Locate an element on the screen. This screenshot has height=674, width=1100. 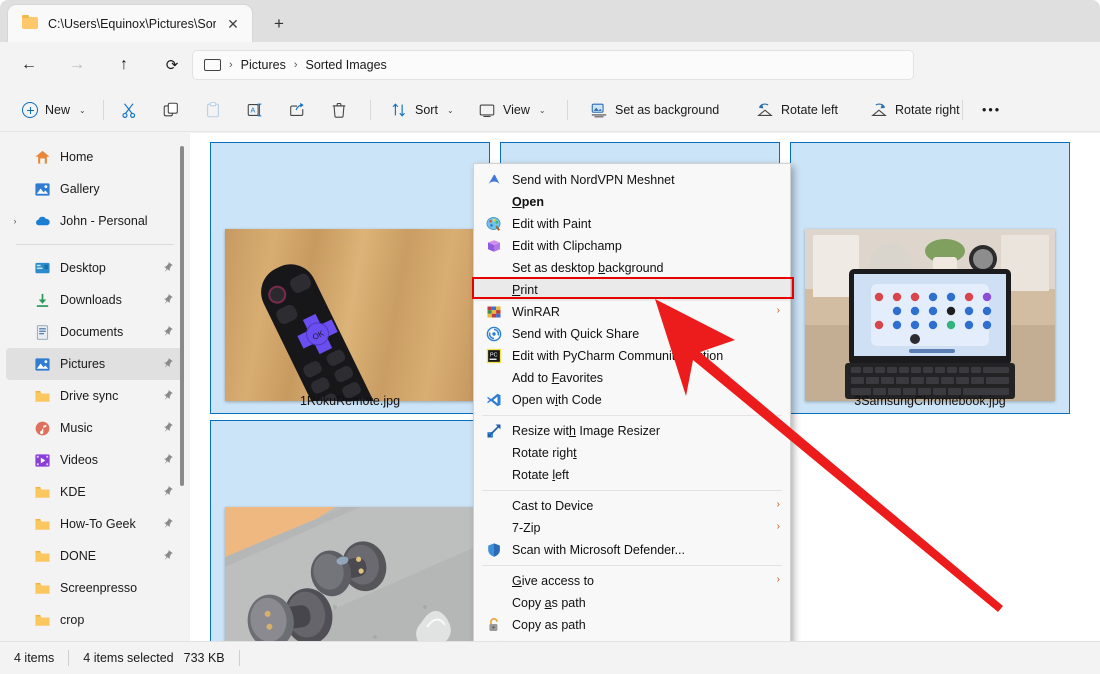
menu-item-rotate-right: Rotate right is located at coordinates (632, 453).